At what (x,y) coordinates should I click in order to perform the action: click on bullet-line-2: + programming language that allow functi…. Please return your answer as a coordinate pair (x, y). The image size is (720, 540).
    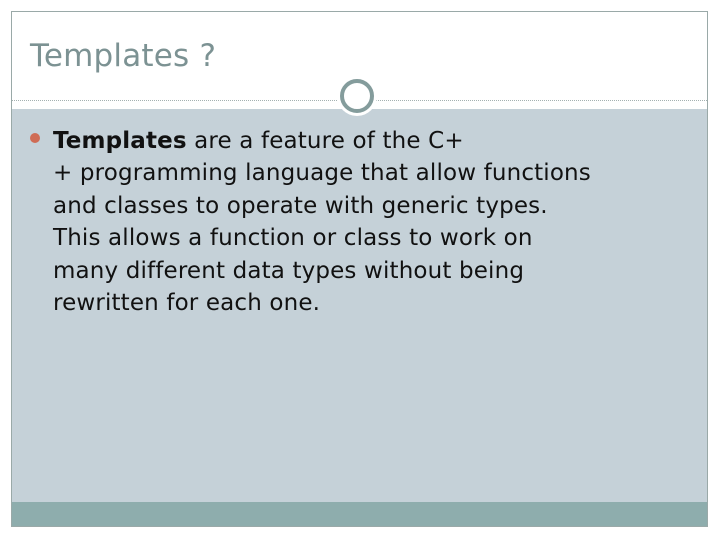
    Looking at the image, I should click on (322, 173).